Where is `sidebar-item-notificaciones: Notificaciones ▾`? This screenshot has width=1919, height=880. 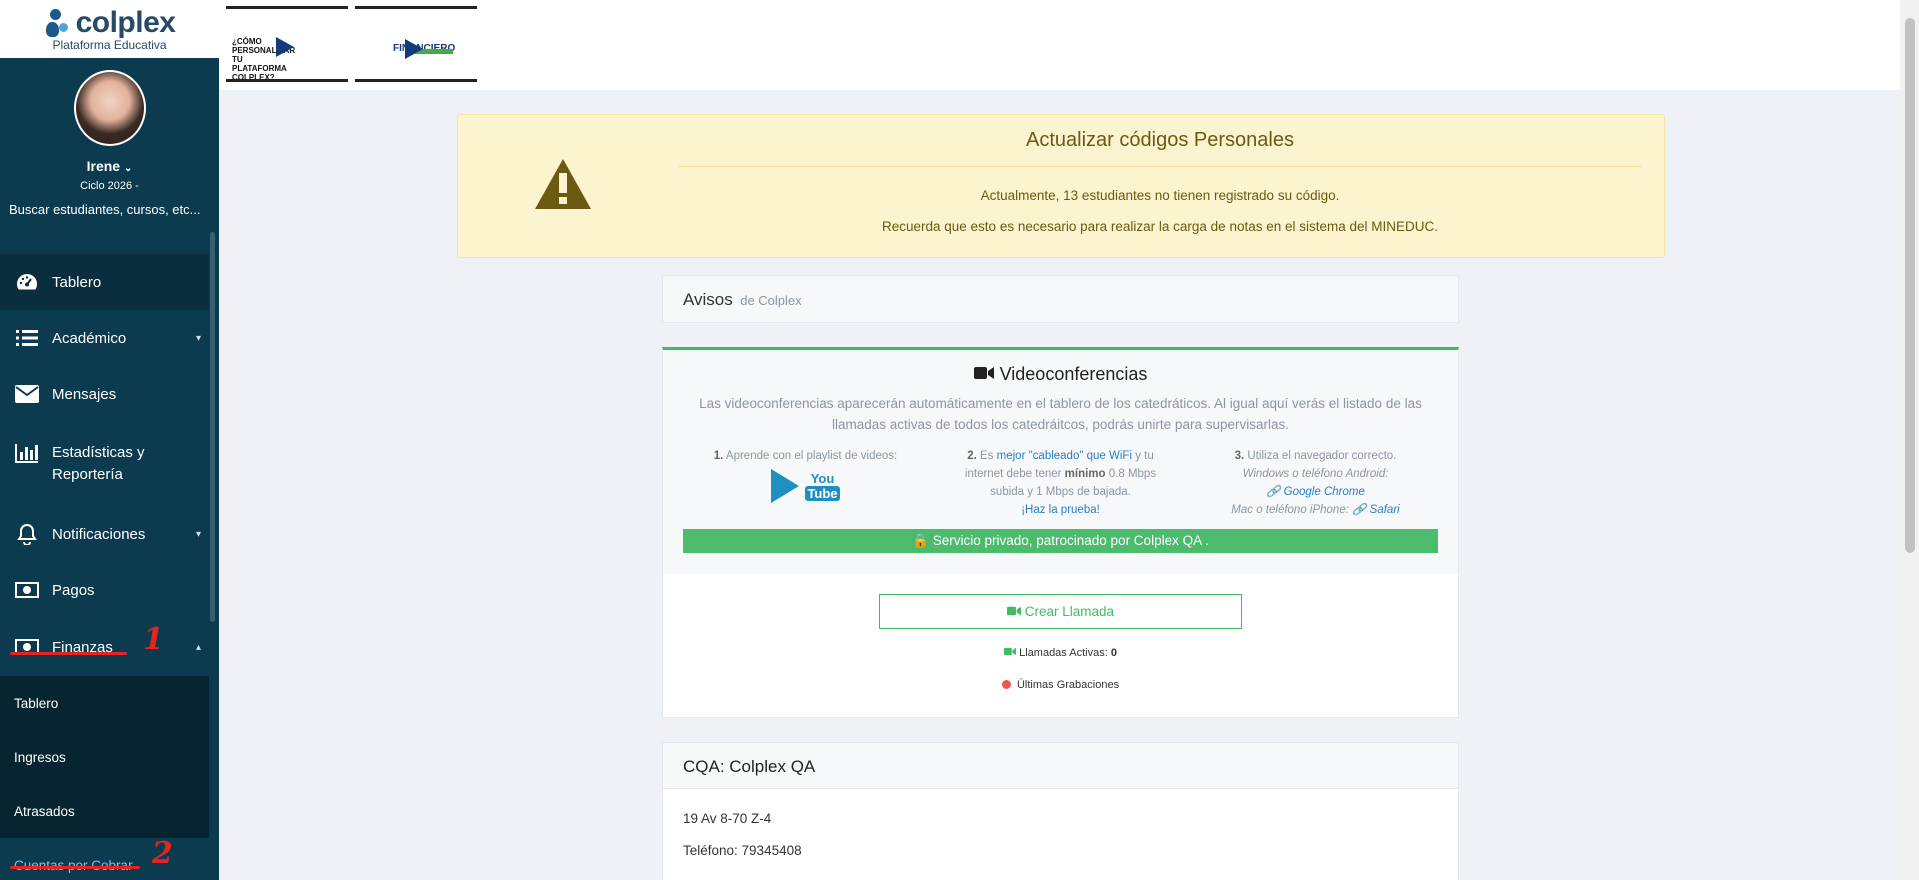 sidebar-item-notificaciones: Notificaciones ▾ is located at coordinates (104, 534).